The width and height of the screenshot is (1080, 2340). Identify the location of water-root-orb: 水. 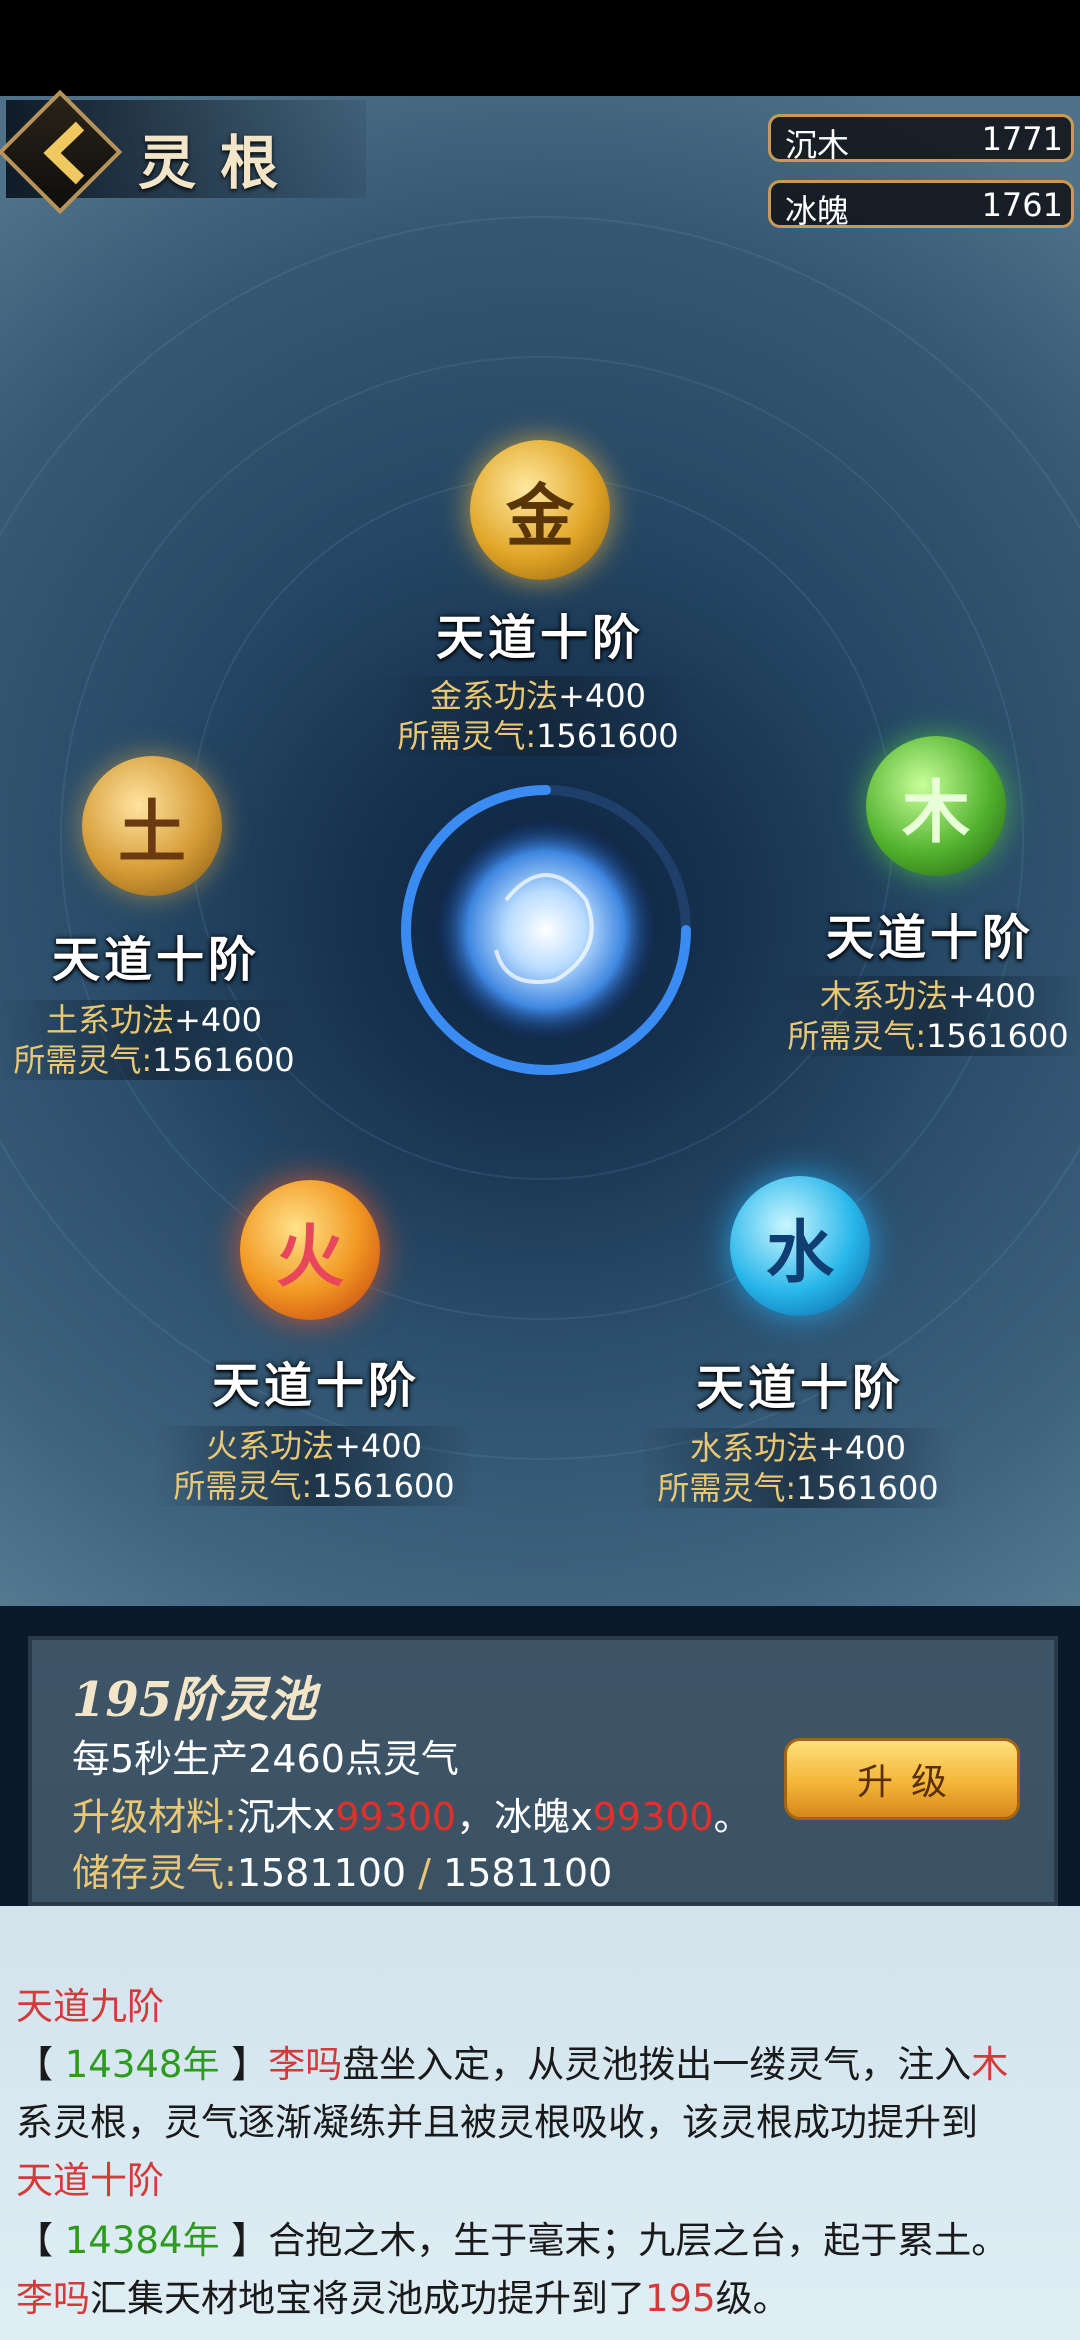
(800, 1246).